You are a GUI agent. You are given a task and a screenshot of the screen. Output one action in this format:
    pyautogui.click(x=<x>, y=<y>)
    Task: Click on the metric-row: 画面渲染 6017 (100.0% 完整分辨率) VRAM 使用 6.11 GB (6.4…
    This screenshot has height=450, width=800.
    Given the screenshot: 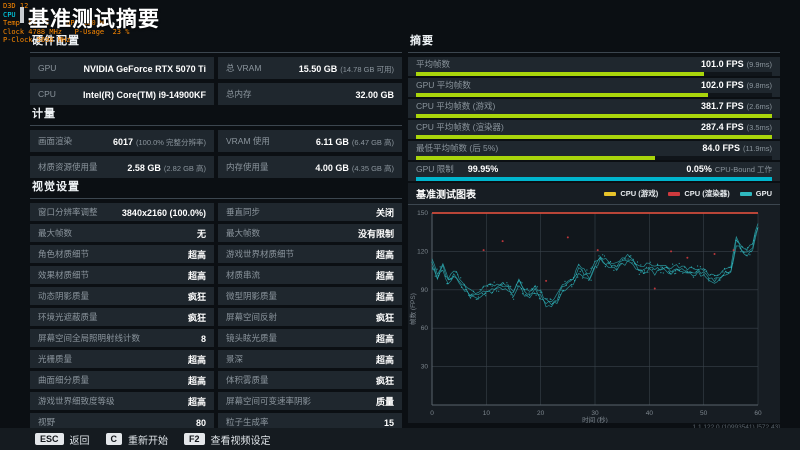 What is the action you would take?
    pyautogui.click(x=216, y=141)
    